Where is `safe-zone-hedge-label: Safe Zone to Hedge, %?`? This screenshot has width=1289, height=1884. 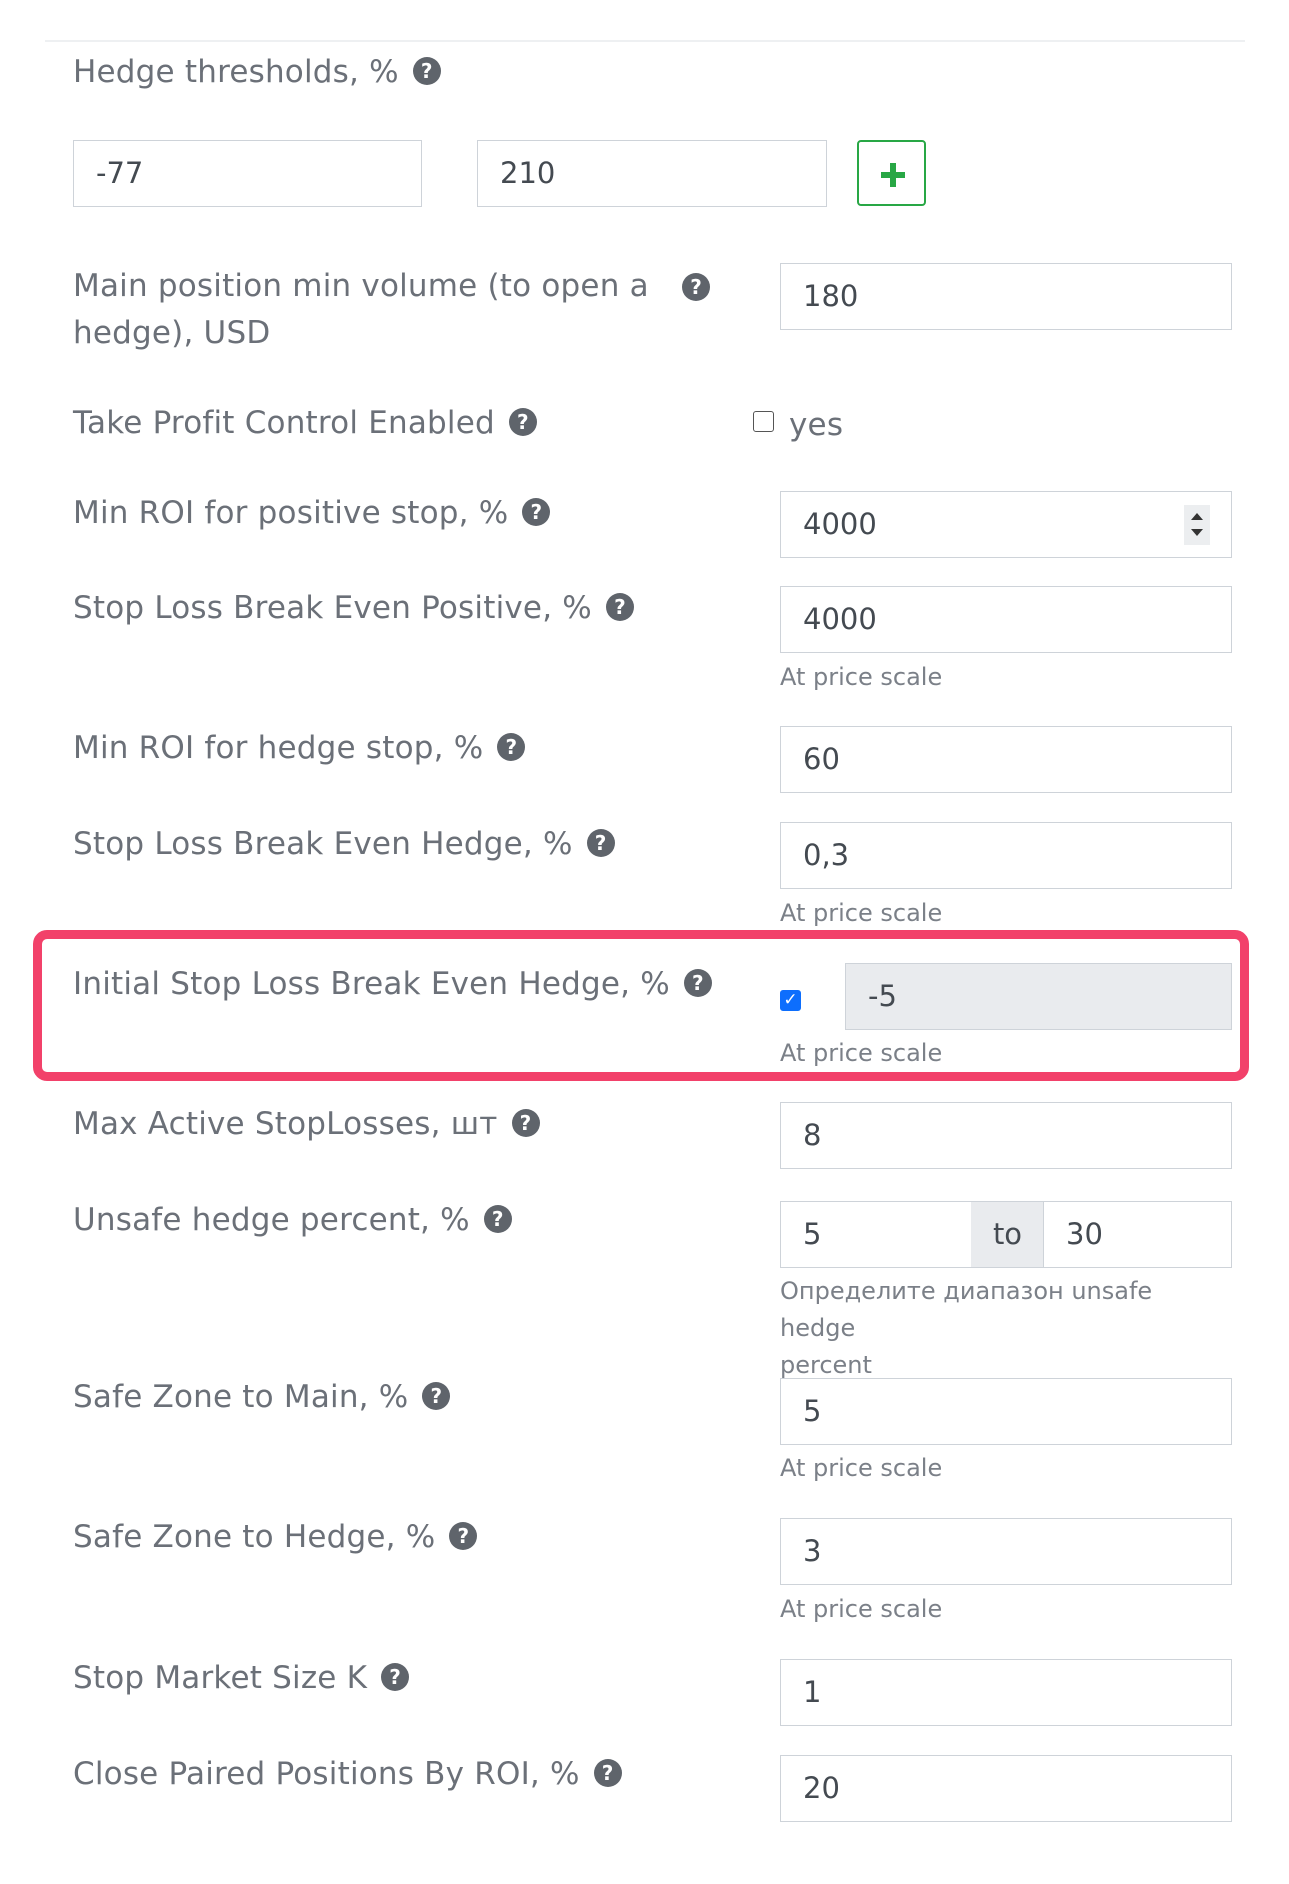
safe-zone-hedge-label: Safe Zone to Hedge, %? is located at coordinates (275, 1537).